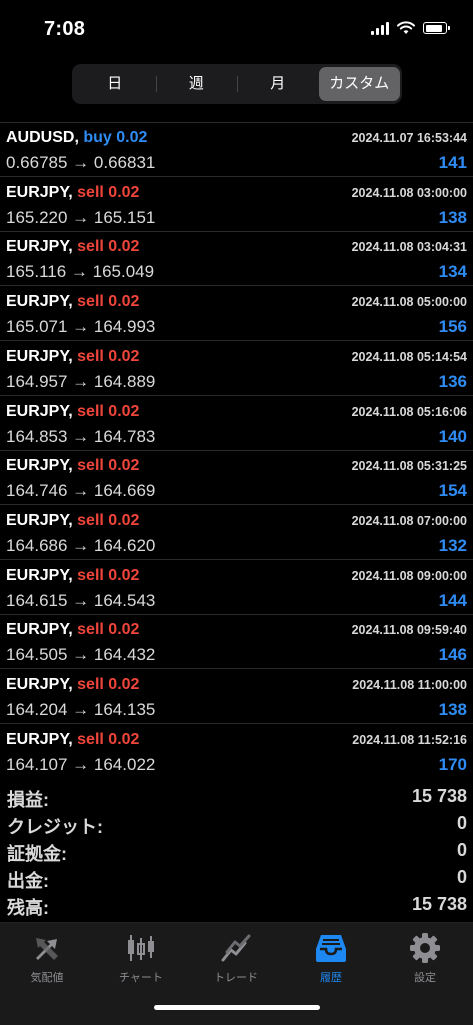  What do you see at coordinates (196, 84) in the screenshot?
I see `segment-week: 週` at bounding box center [196, 84].